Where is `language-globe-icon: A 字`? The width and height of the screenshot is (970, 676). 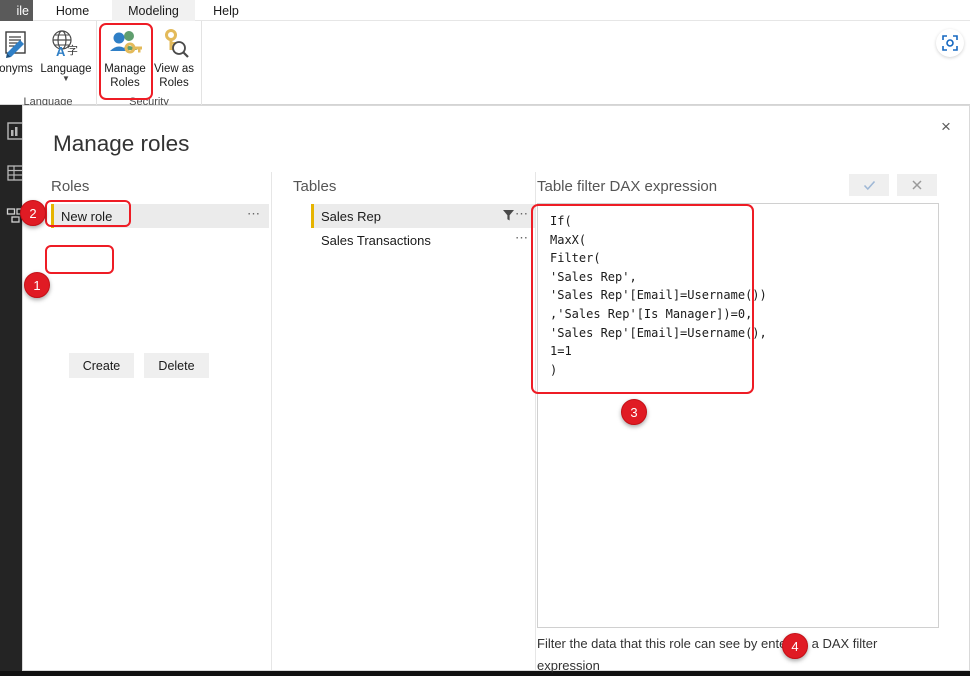 language-globe-icon: A 字 is located at coordinates (66, 44).